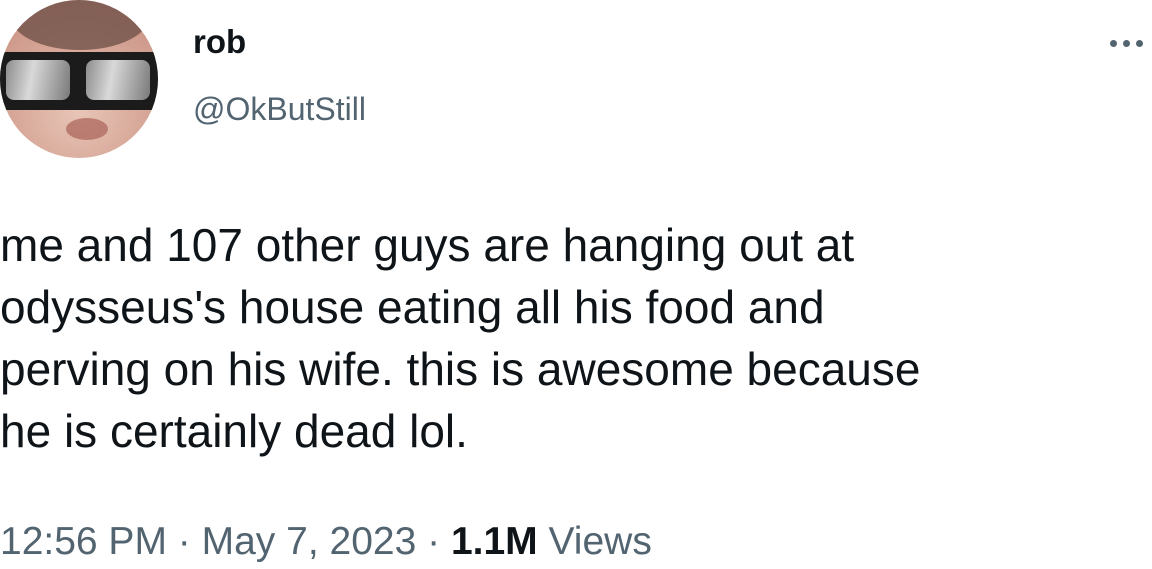 The width and height of the screenshot is (1152, 569). Describe the element at coordinates (279, 109) in the screenshot. I see `user-handle: @OkButStill` at that location.